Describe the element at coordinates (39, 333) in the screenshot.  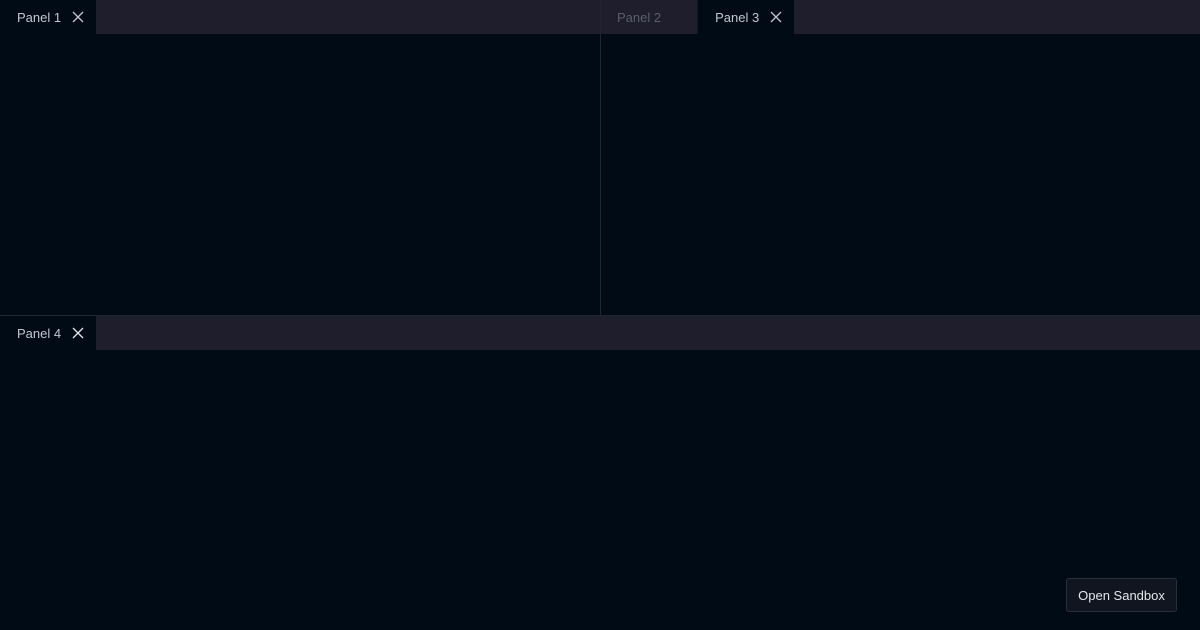
I see `tab-label: Panel 4` at that location.